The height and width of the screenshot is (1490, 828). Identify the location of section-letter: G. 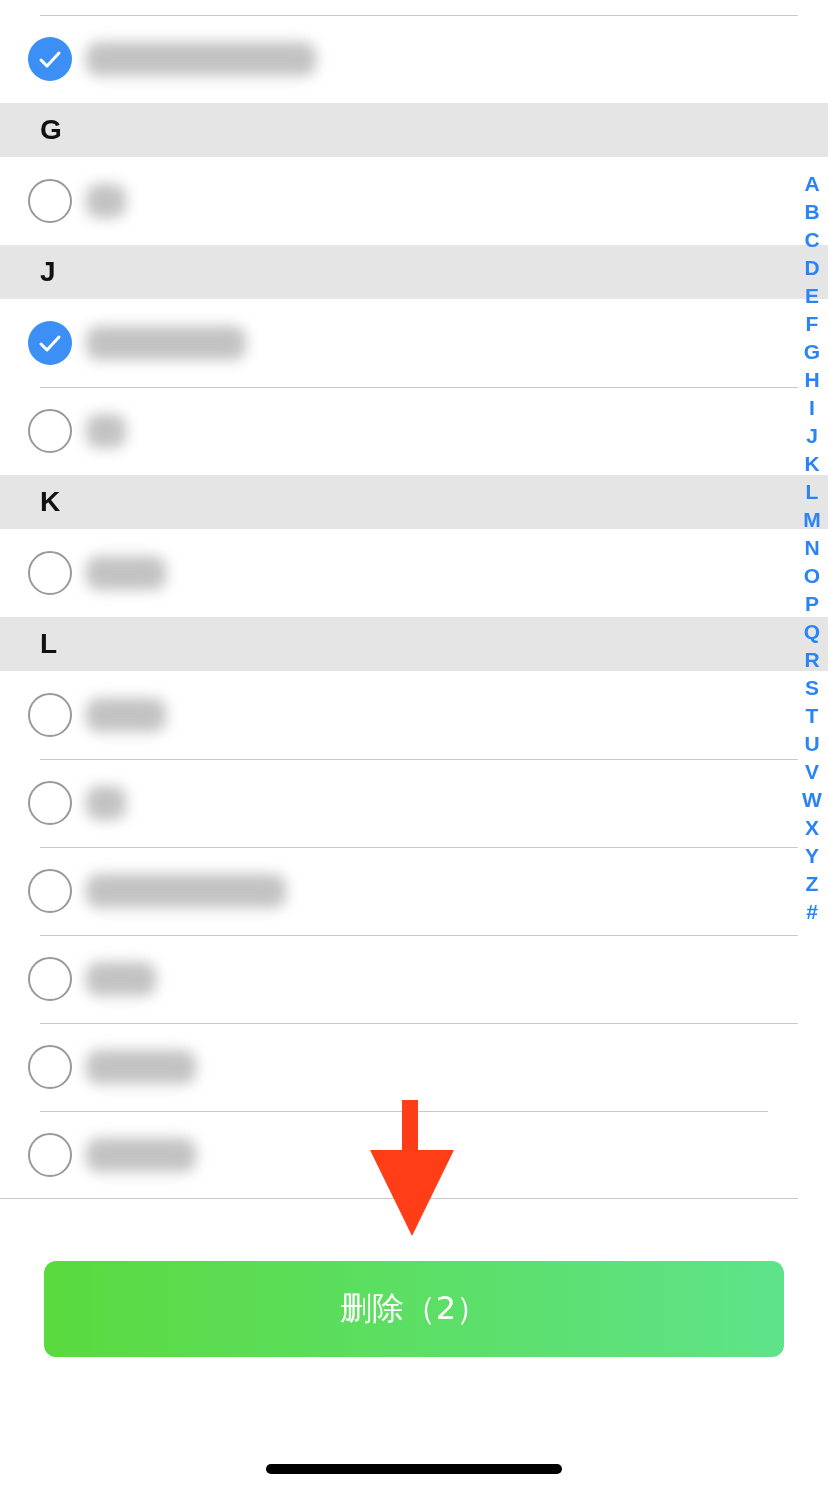
(51, 130).